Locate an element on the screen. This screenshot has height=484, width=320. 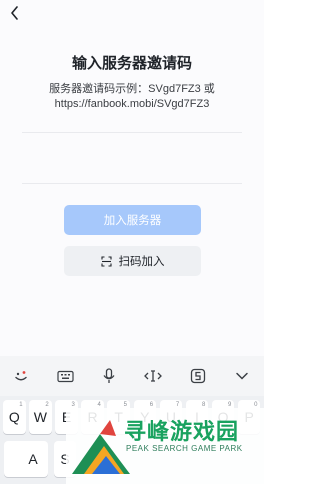
hint-line-1: 服务器邀请码示例：SVgd7FZ3 或 is located at coordinates (132, 89).